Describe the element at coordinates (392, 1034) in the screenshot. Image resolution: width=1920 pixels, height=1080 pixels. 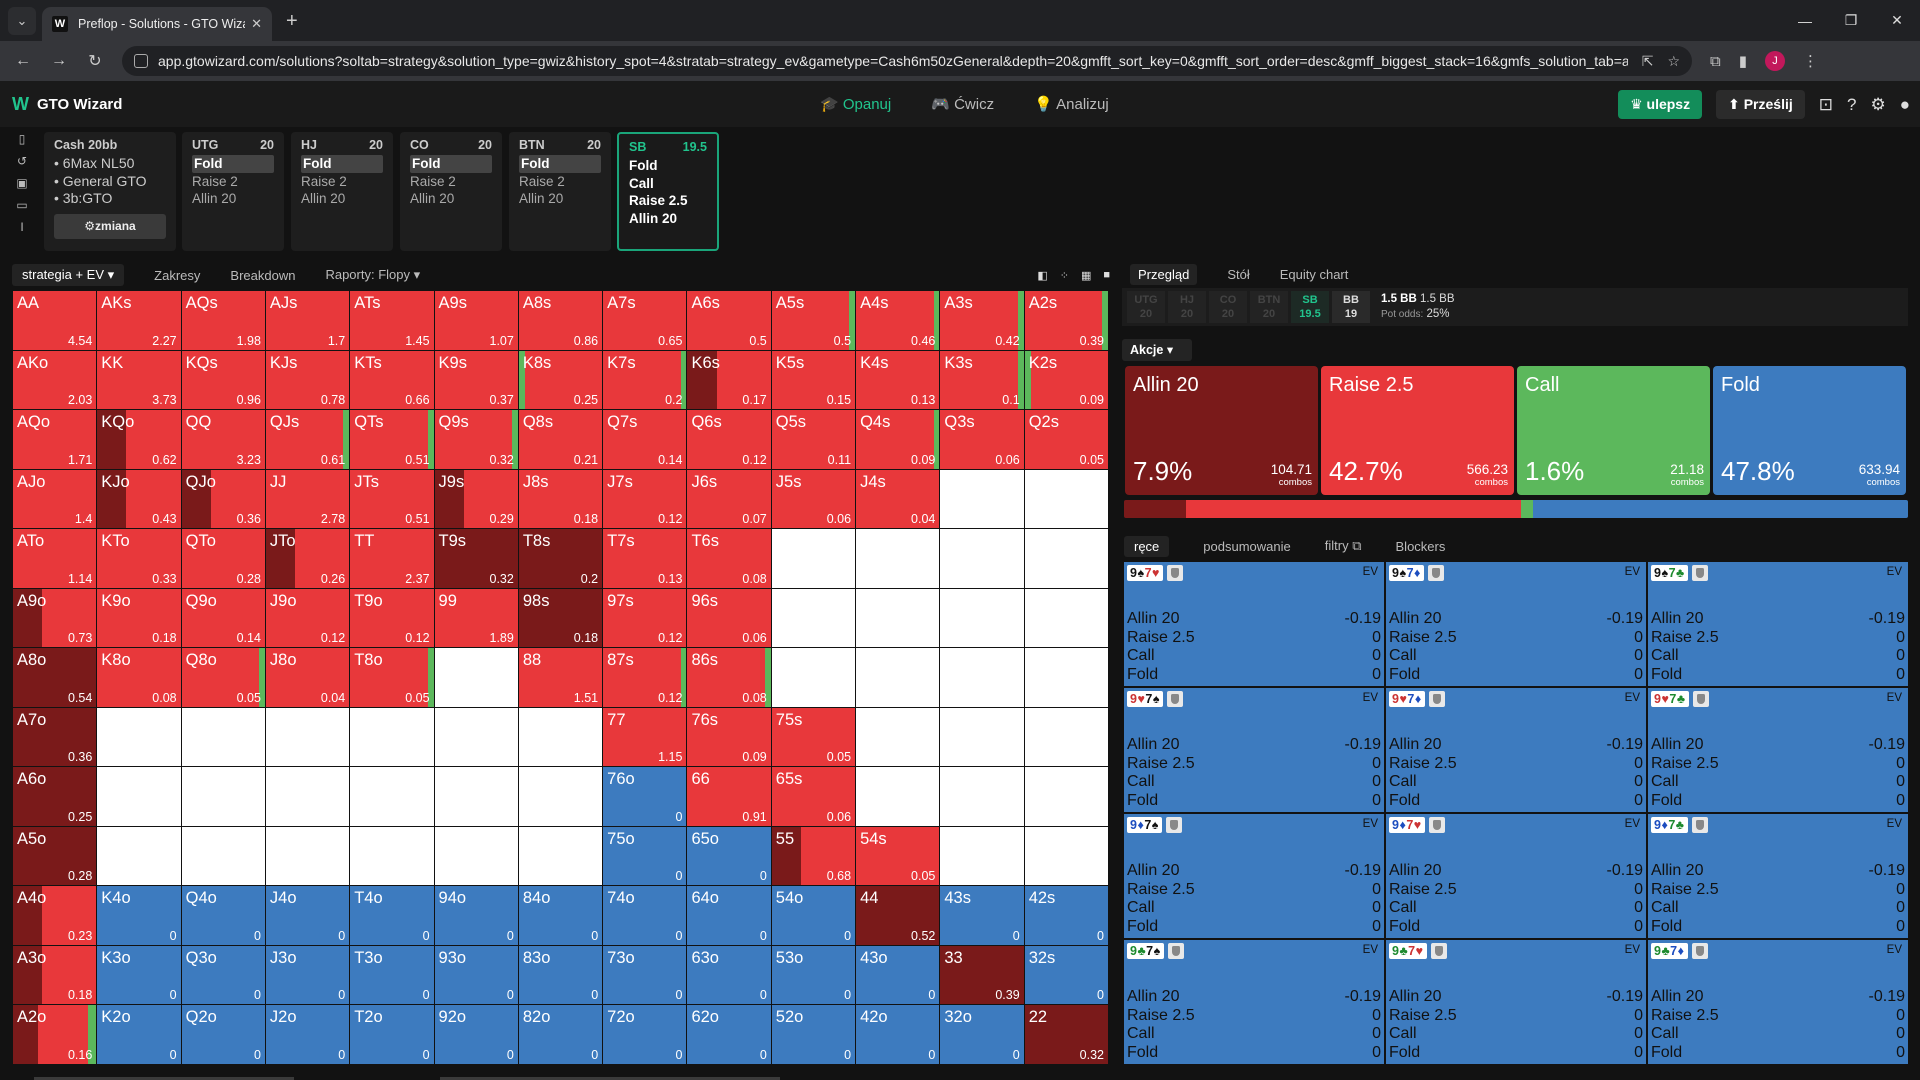
I see `matrix-cell: T2o 0` at that location.